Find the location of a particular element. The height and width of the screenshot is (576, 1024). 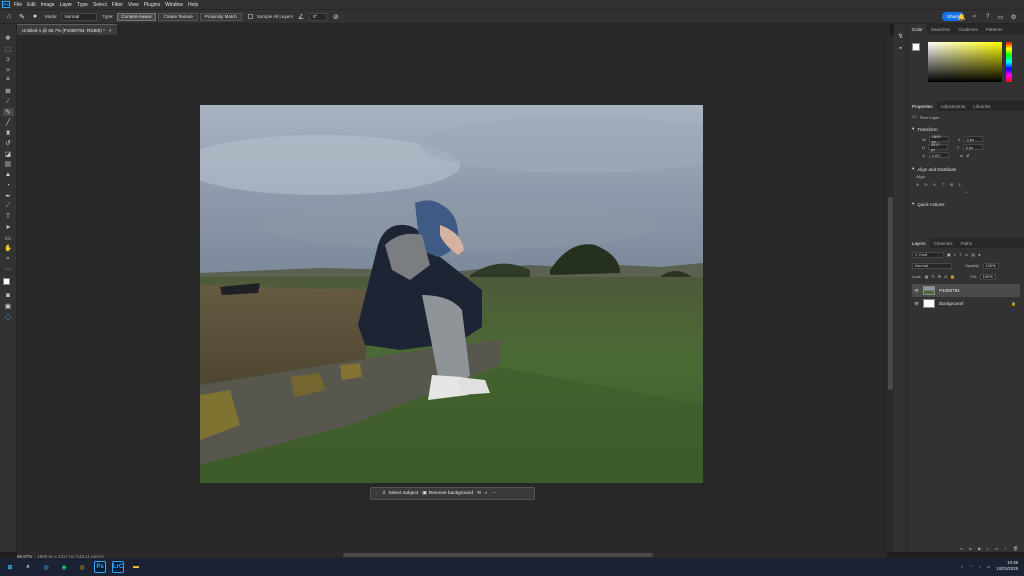

tab-swatches: Swatches is located at coordinates (941, 29).